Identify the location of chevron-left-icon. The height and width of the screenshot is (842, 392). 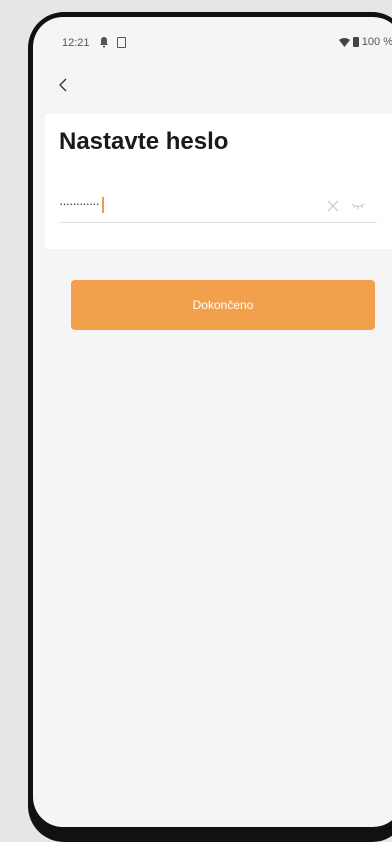
(63, 85).